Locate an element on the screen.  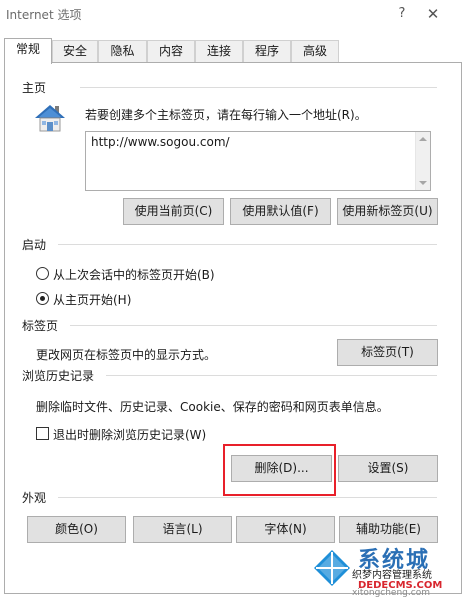
tab-advanced: 高级 is located at coordinates (315, 51).